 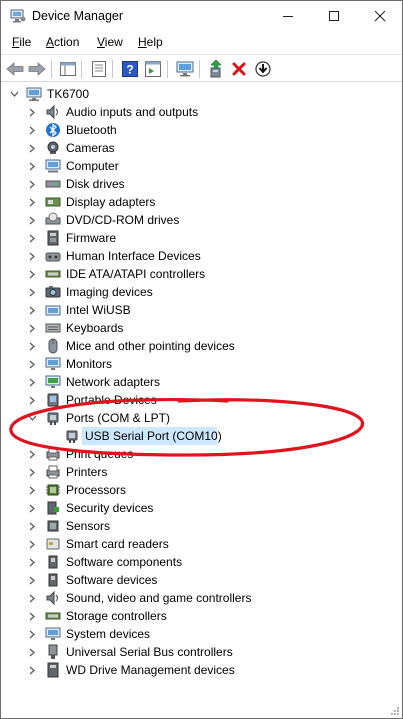 I want to click on minimize-button, so click(x=288, y=16).